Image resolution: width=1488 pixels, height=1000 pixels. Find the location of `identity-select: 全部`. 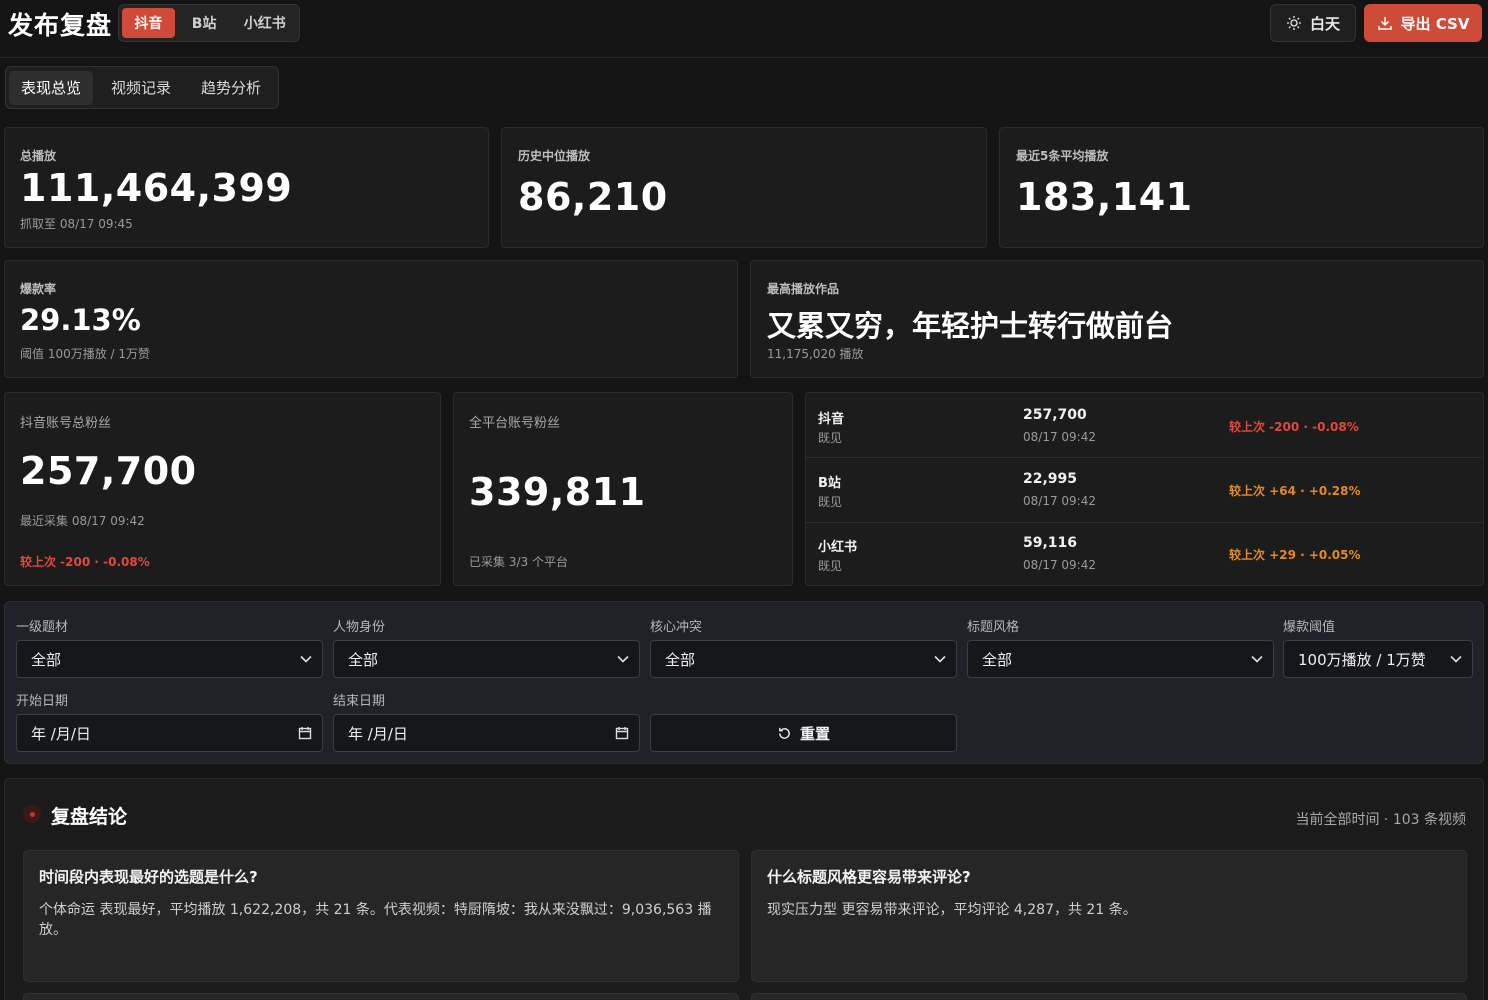

identity-select: 全部 is located at coordinates (486, 659).